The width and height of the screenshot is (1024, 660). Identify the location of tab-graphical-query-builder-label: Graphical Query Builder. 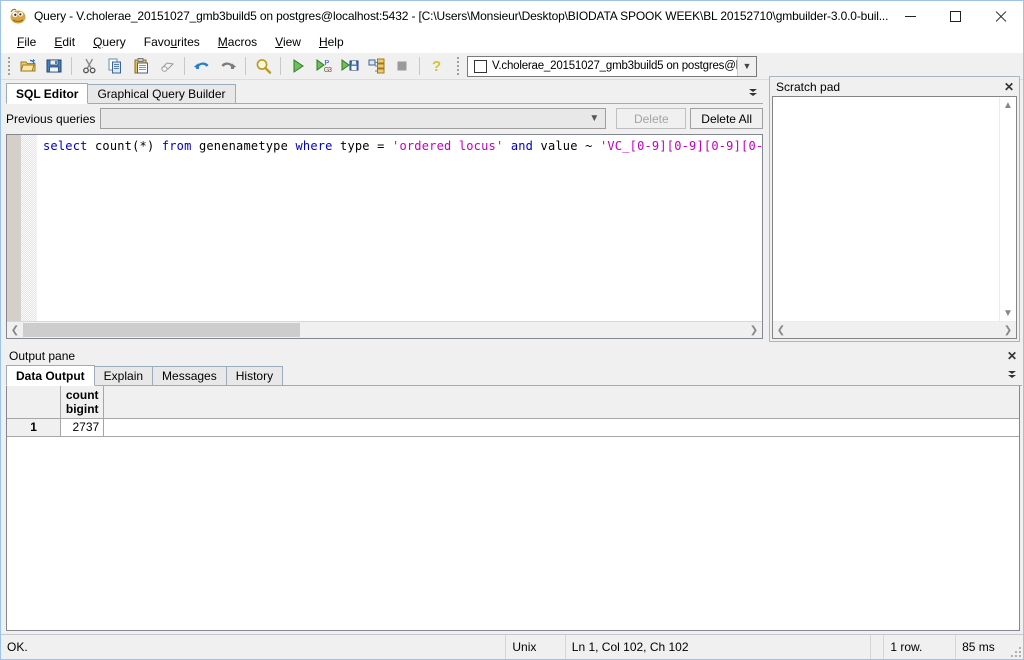
(161, 94).